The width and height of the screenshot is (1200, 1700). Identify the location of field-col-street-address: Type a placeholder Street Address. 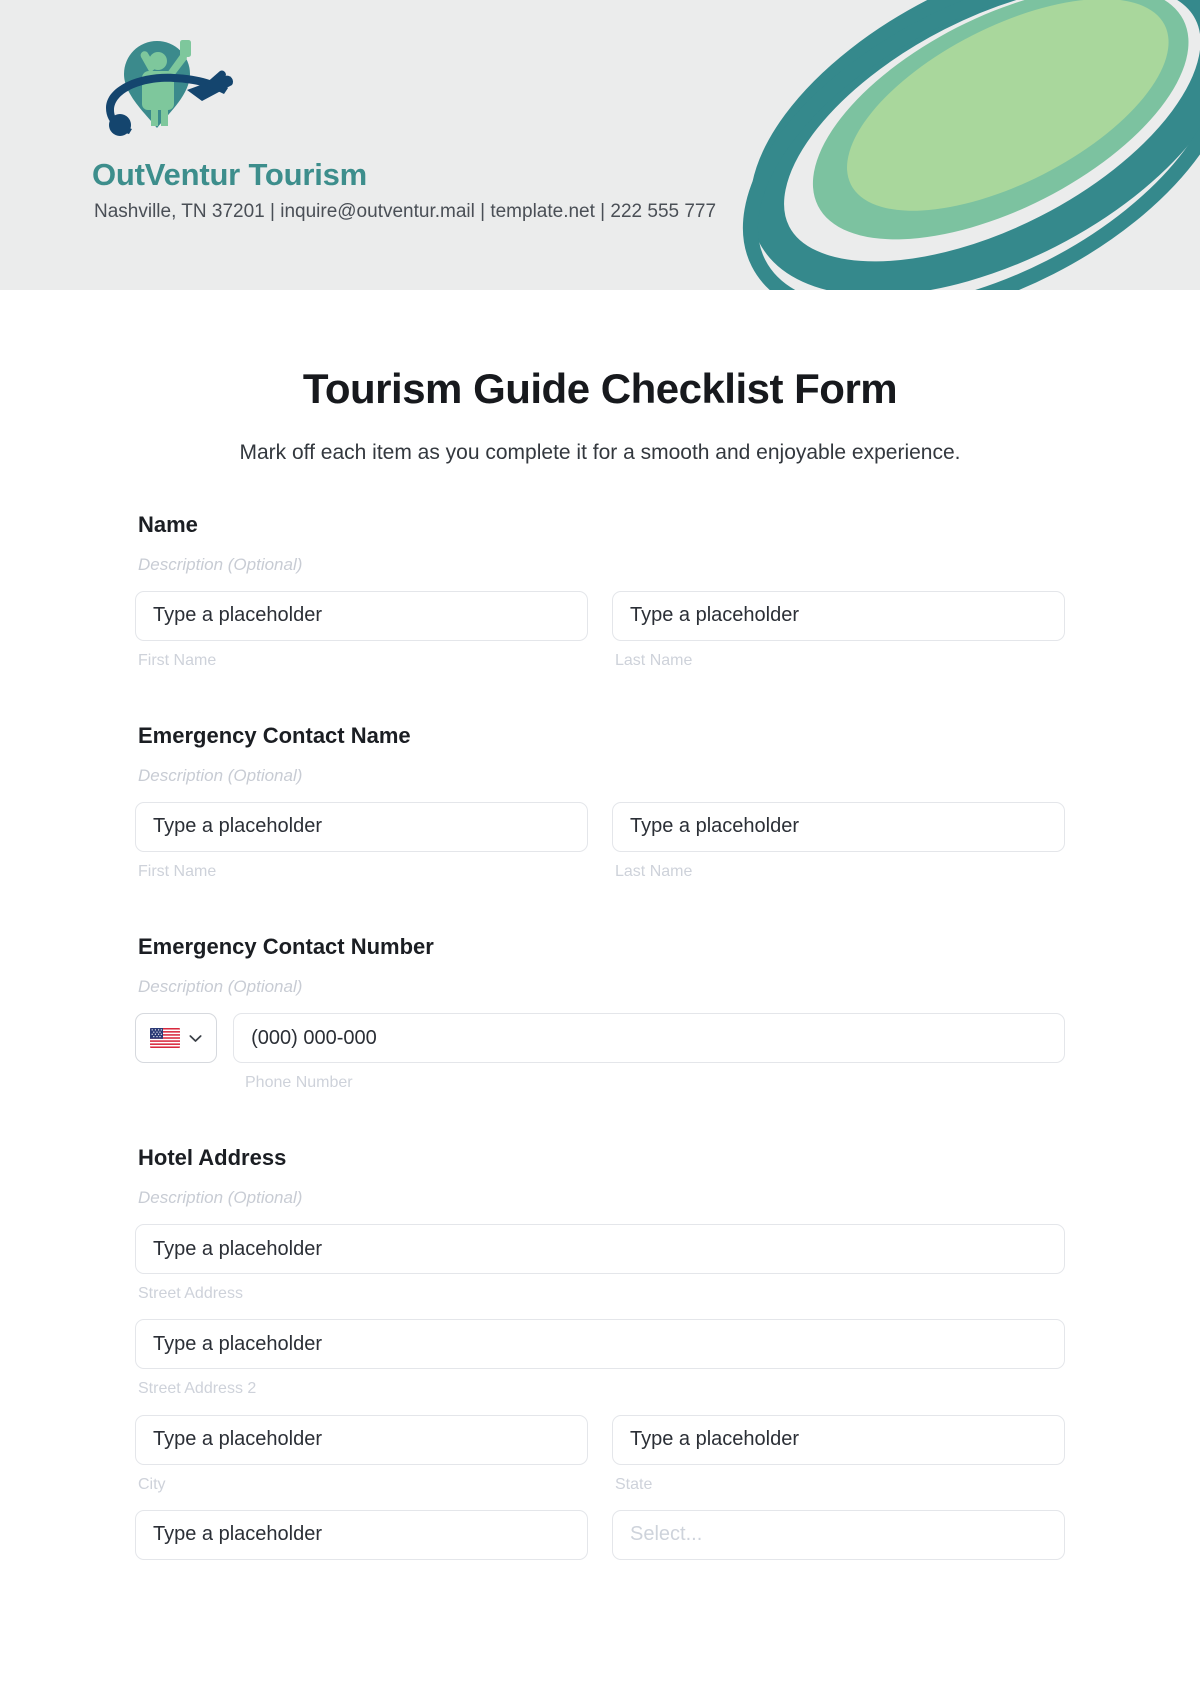
(600, 1263).